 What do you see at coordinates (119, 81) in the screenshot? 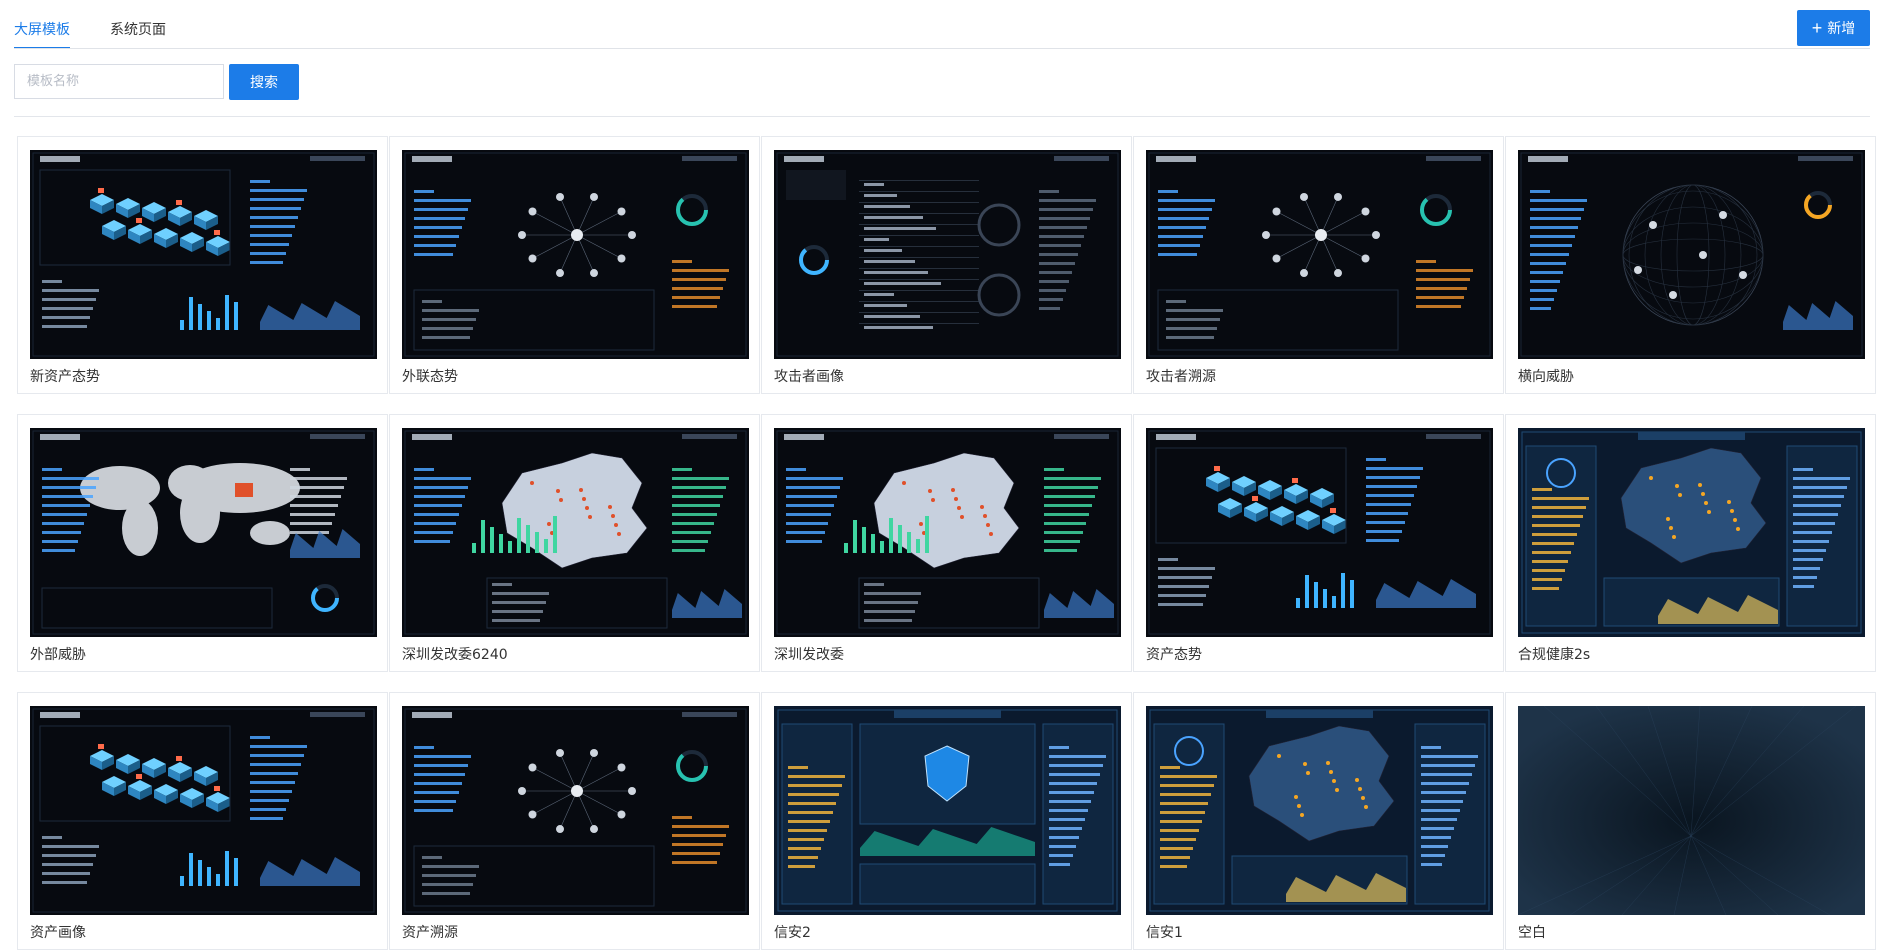
I see `template-name-input` at bounding box center [119, 81].